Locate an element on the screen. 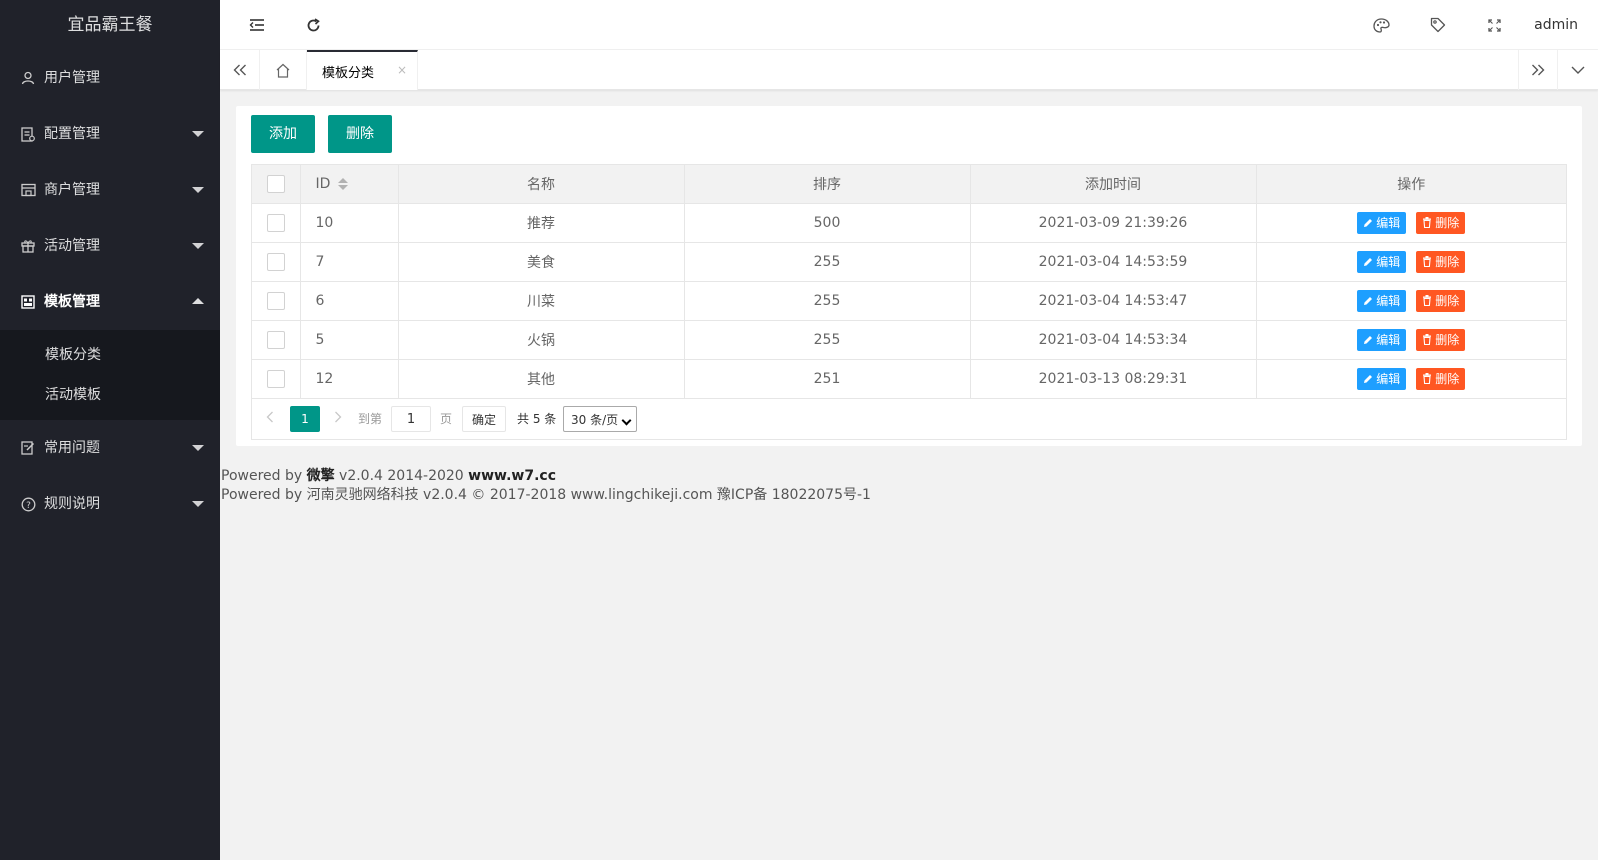 Image resolution: width=1598 pixels, height=860 pixels. cell-time: 2021-03-13 08:29:31 is located at coordinates (1113, 379).